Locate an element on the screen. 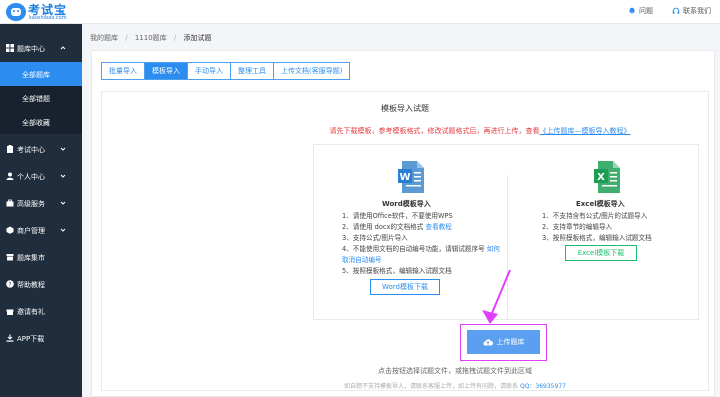 This screenshot has width=720, height=397. sidebar-item-personal-center: 个人中心 is located at coordinates (41, 176).